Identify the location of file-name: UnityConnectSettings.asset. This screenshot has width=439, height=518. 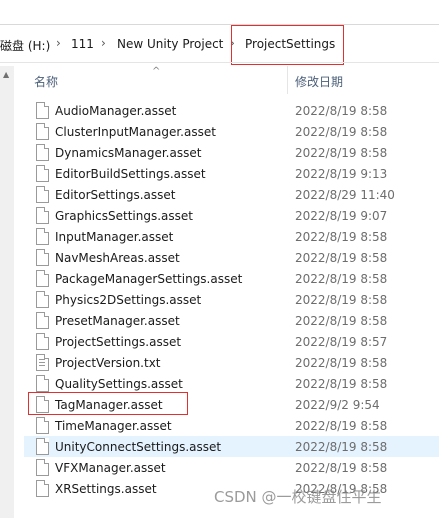
(138, 447).